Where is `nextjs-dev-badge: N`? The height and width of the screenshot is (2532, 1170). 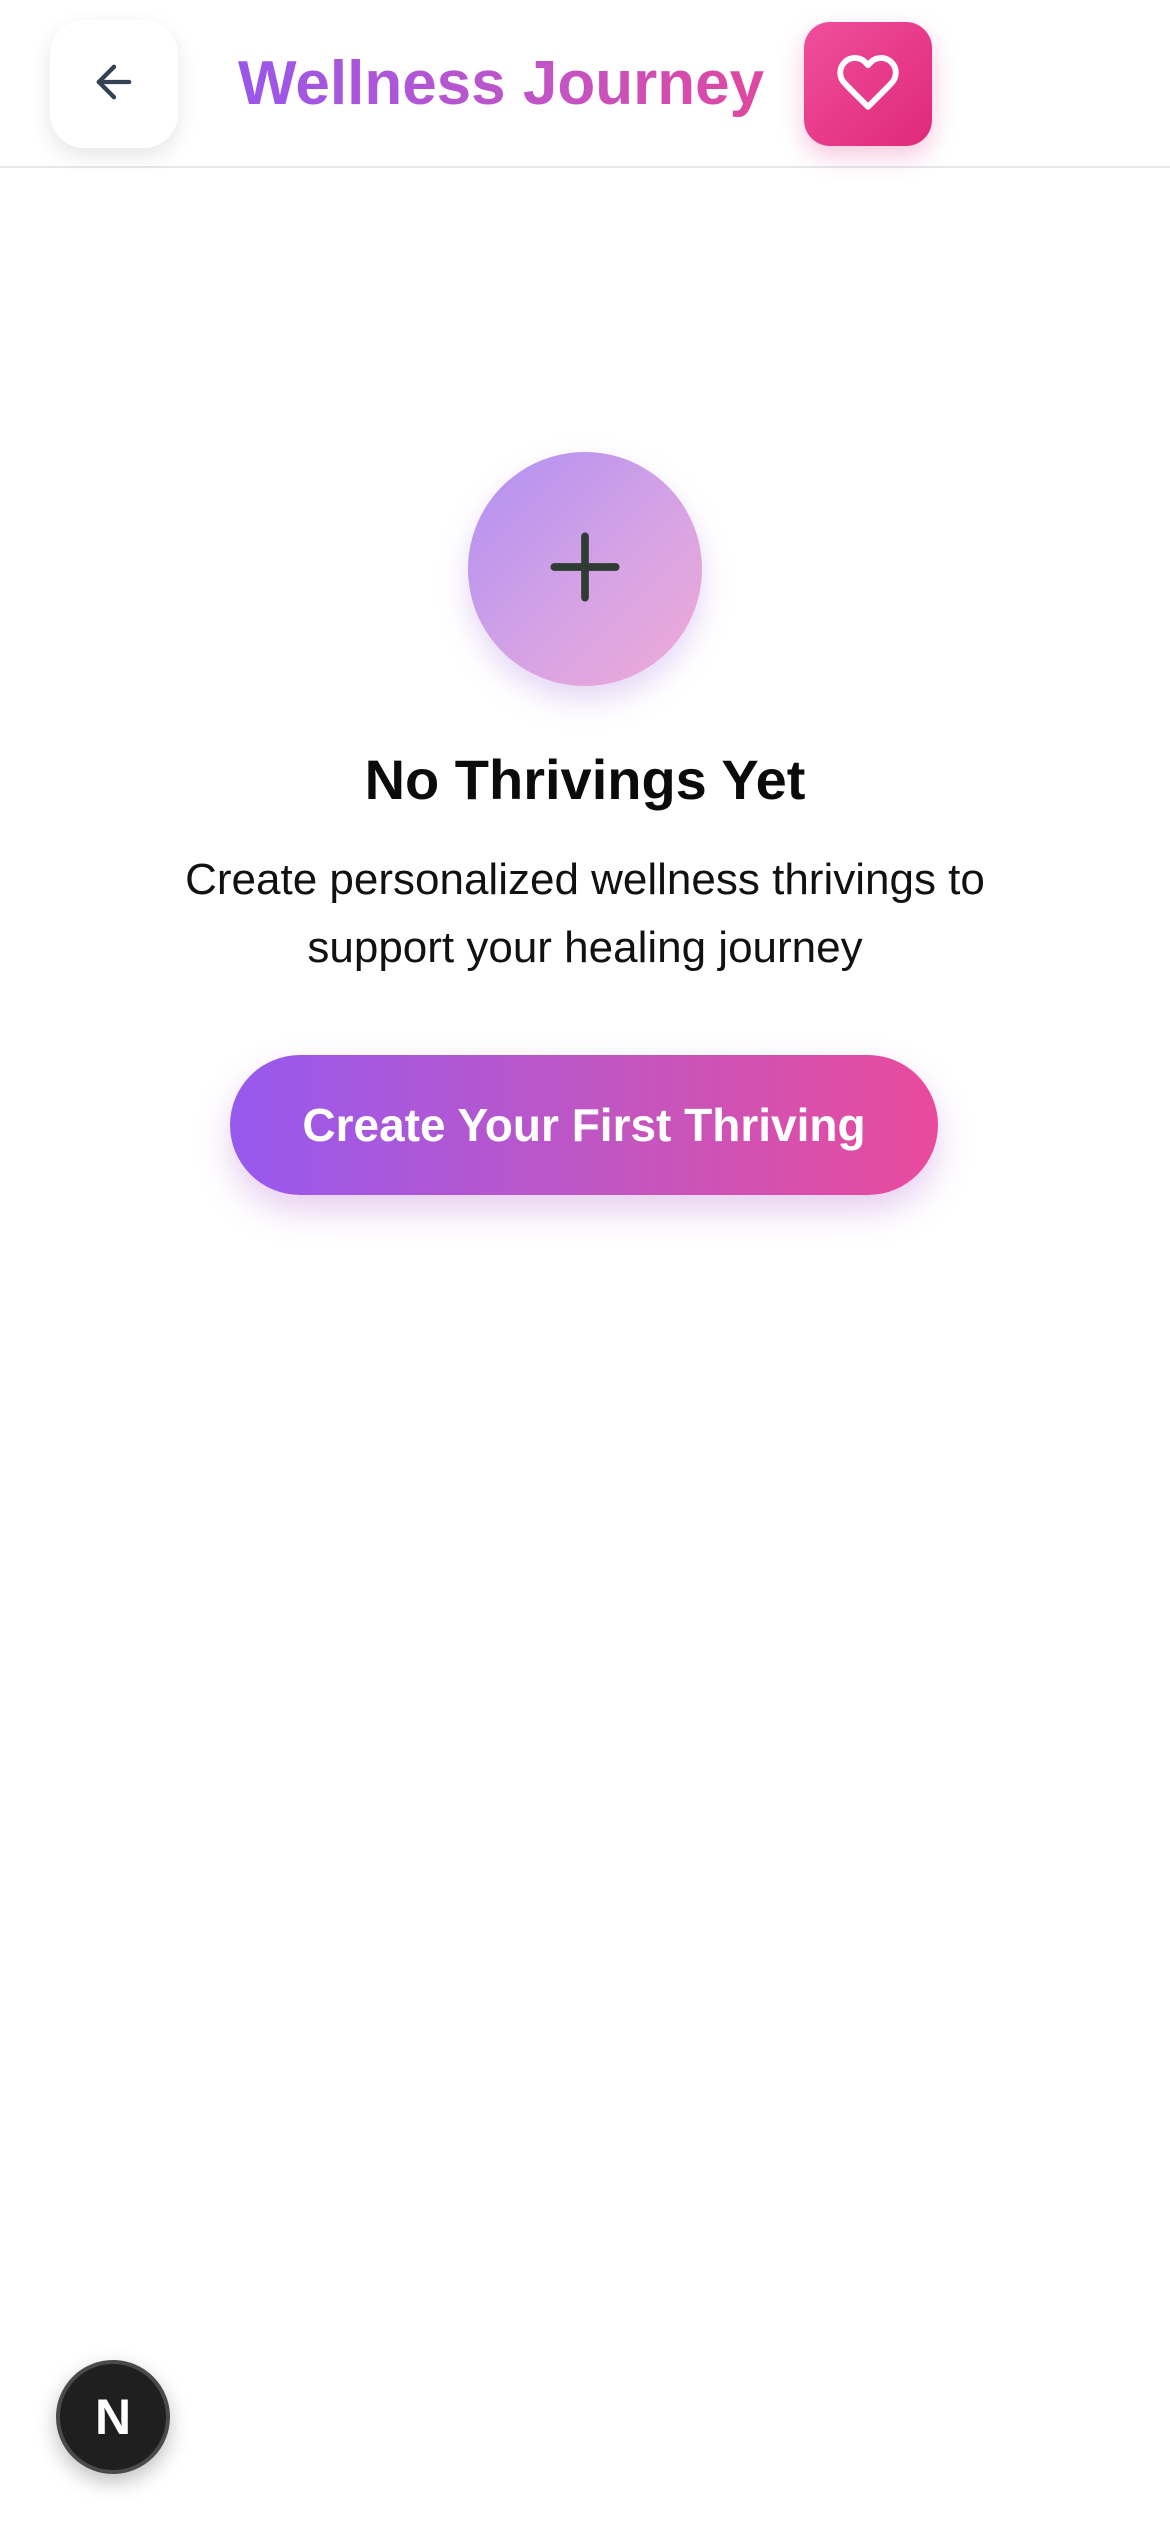 nextjs-dev-badge: N is located at coordinates (113, 2417).